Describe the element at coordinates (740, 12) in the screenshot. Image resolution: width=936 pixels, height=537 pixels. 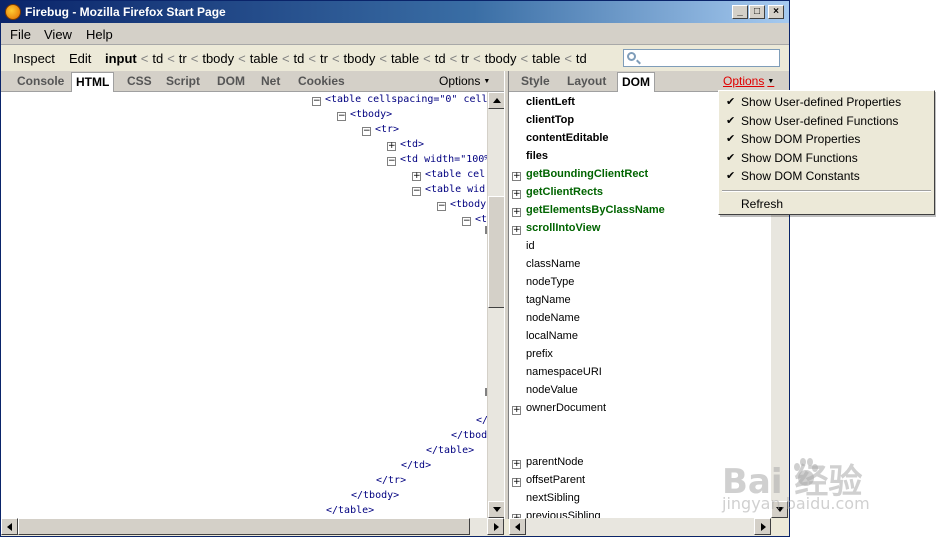
I see `minimize-button: _` at that location.